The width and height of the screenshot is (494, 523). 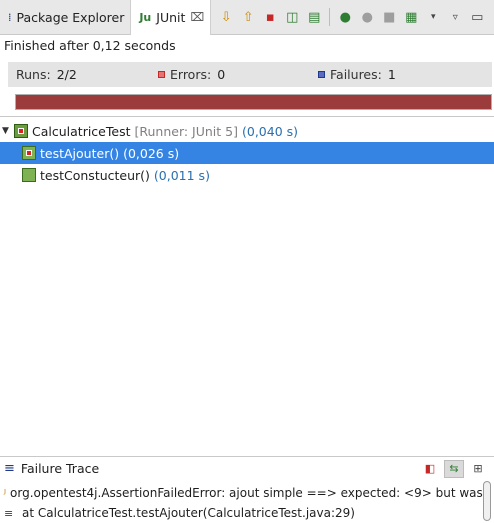 What do you see at coordinates (367, 17) in the screenshot?
I see `rerun-failed-first-icon: ●` at bounding box center [367, 17].